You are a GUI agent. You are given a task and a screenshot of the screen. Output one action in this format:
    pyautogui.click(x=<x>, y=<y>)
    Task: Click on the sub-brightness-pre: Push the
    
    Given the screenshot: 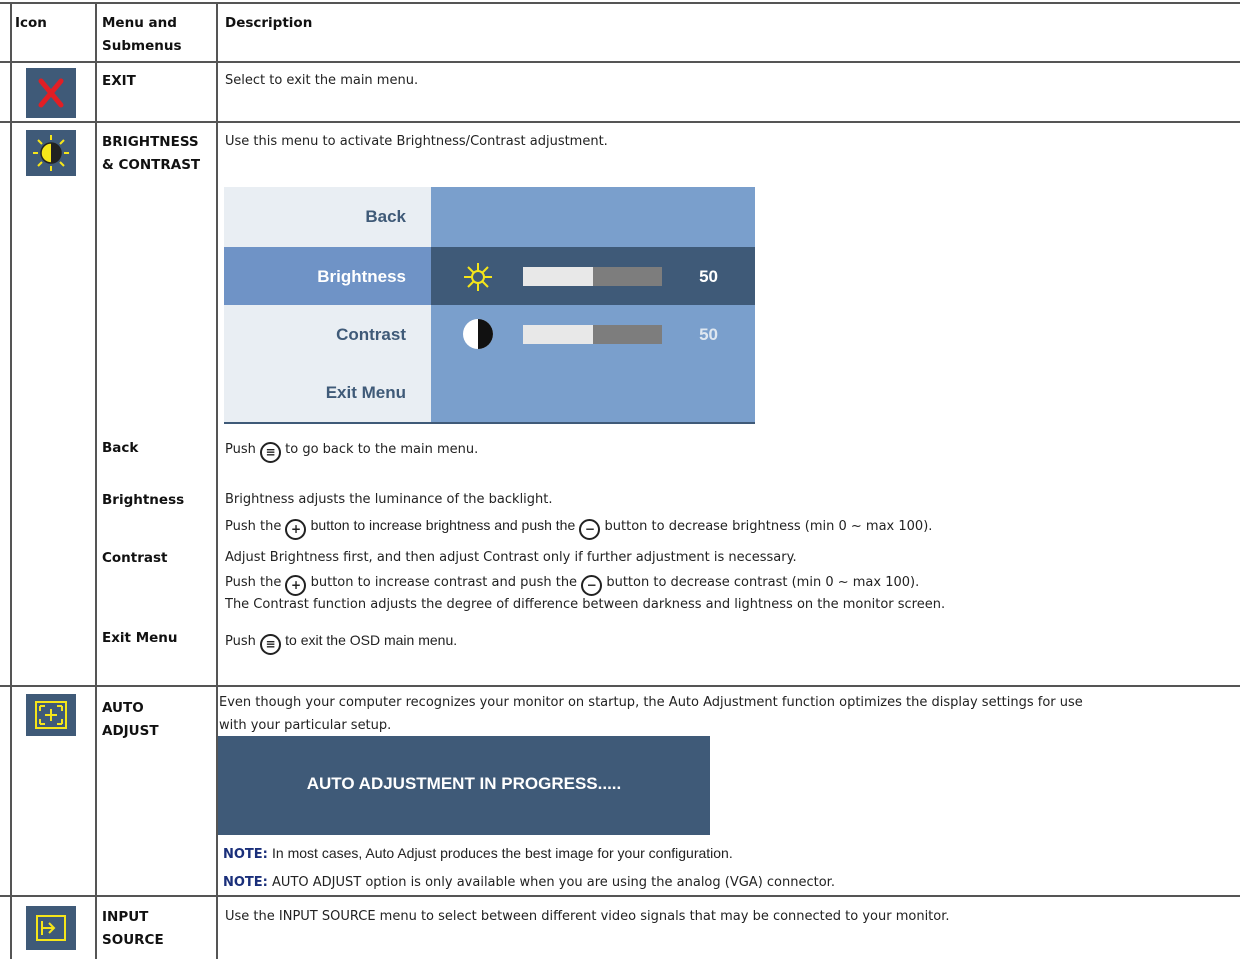 What is the action you would take?
    pyautogui.click(x=253, y=526)
    